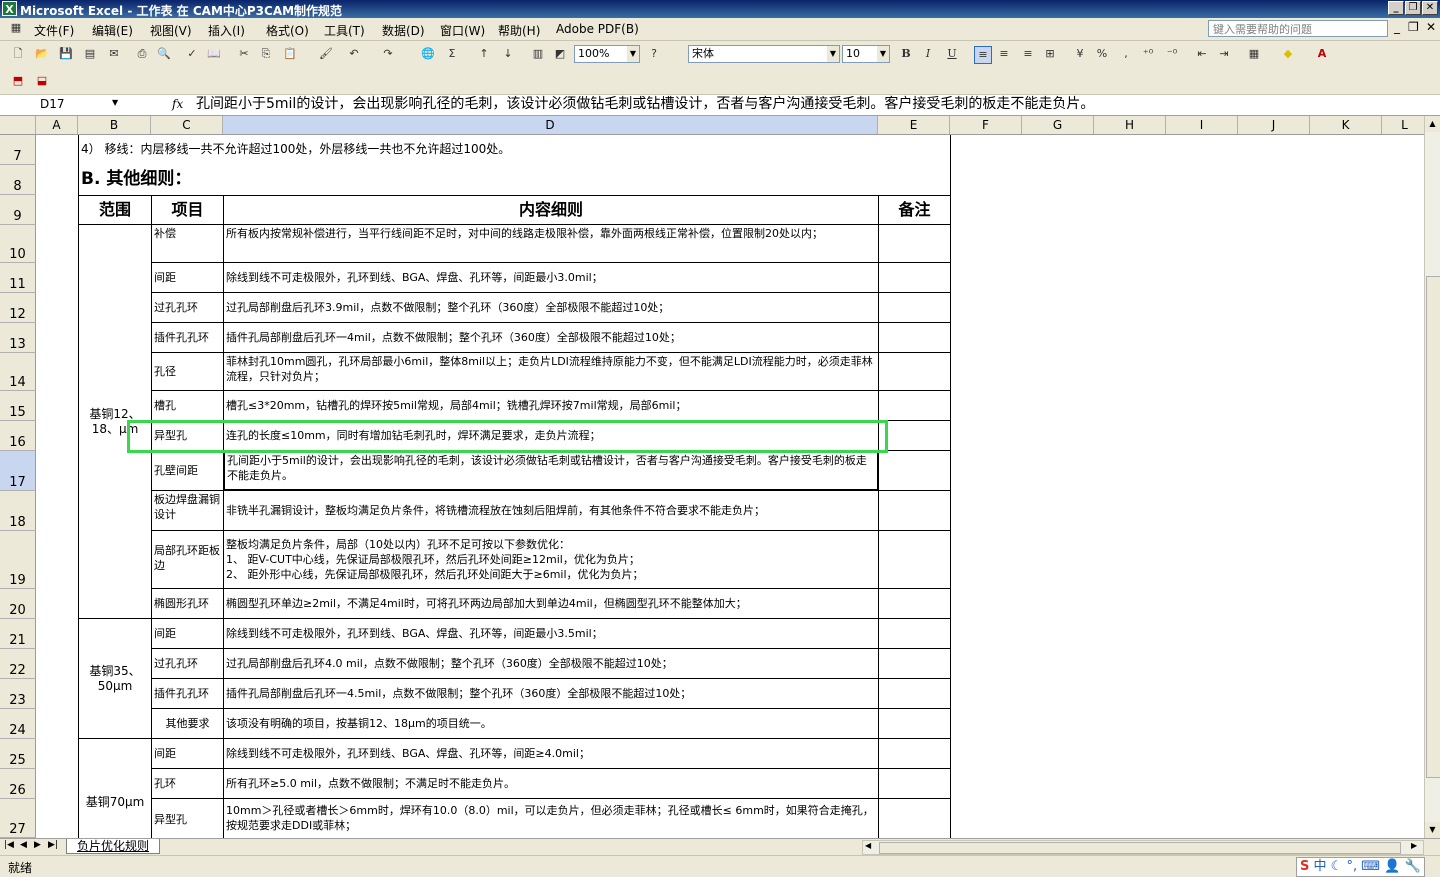 This screenshot has height=877, width=1440. I want to click on col-header-b: B, so click(114, 125).